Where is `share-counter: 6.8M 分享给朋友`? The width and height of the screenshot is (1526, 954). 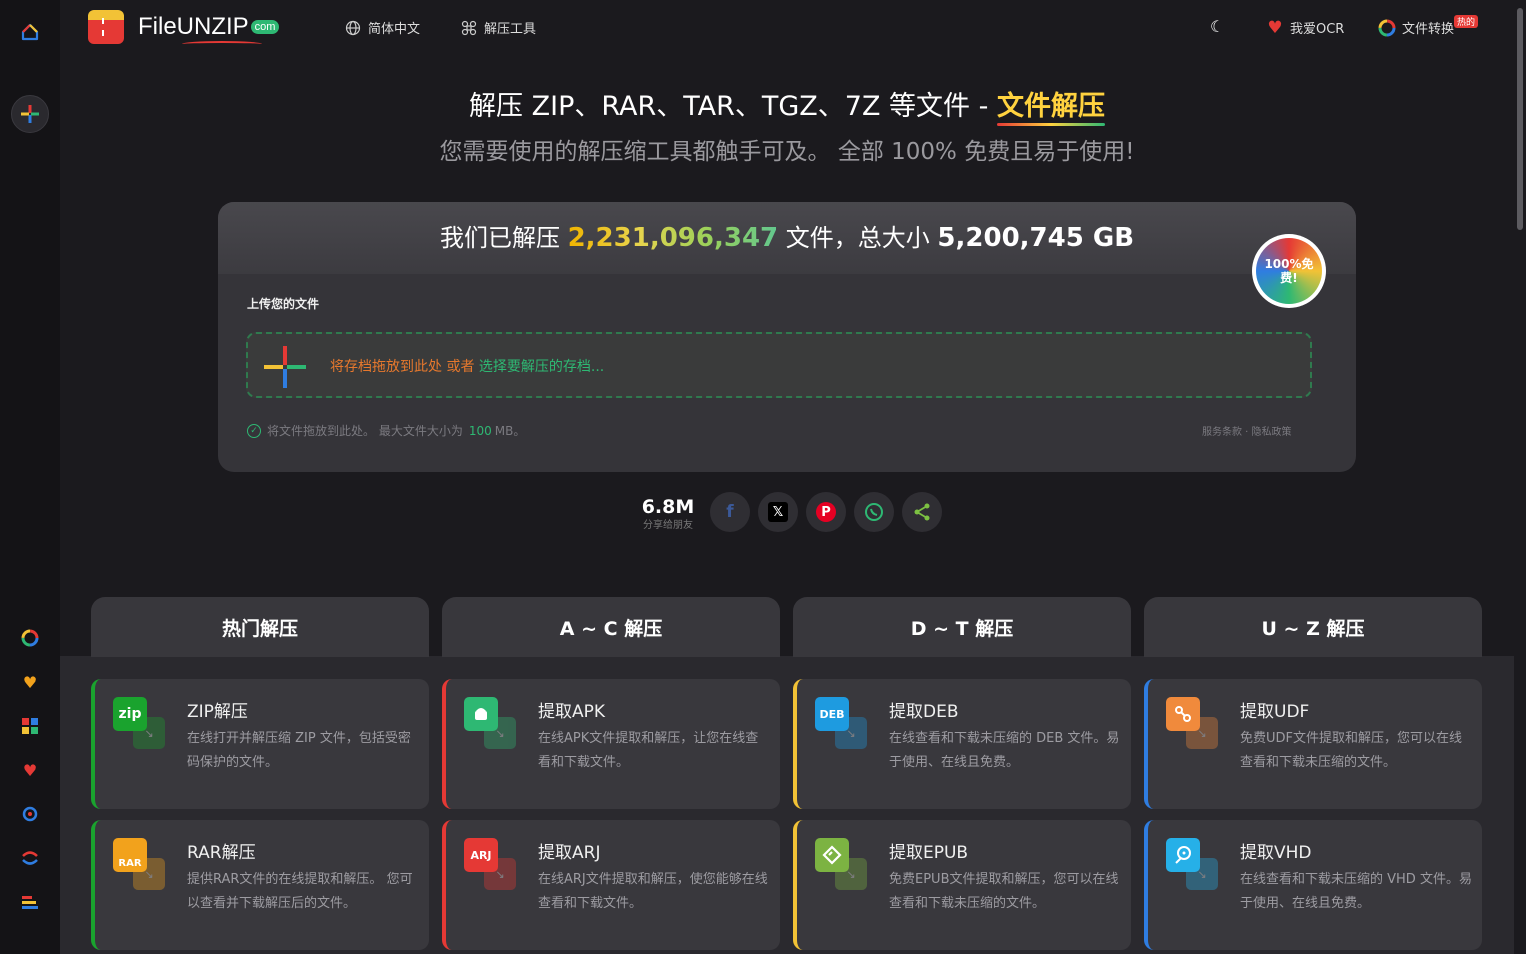
share-counter: 6.8M 分享给朋友 is located at coordinates (668, 513).